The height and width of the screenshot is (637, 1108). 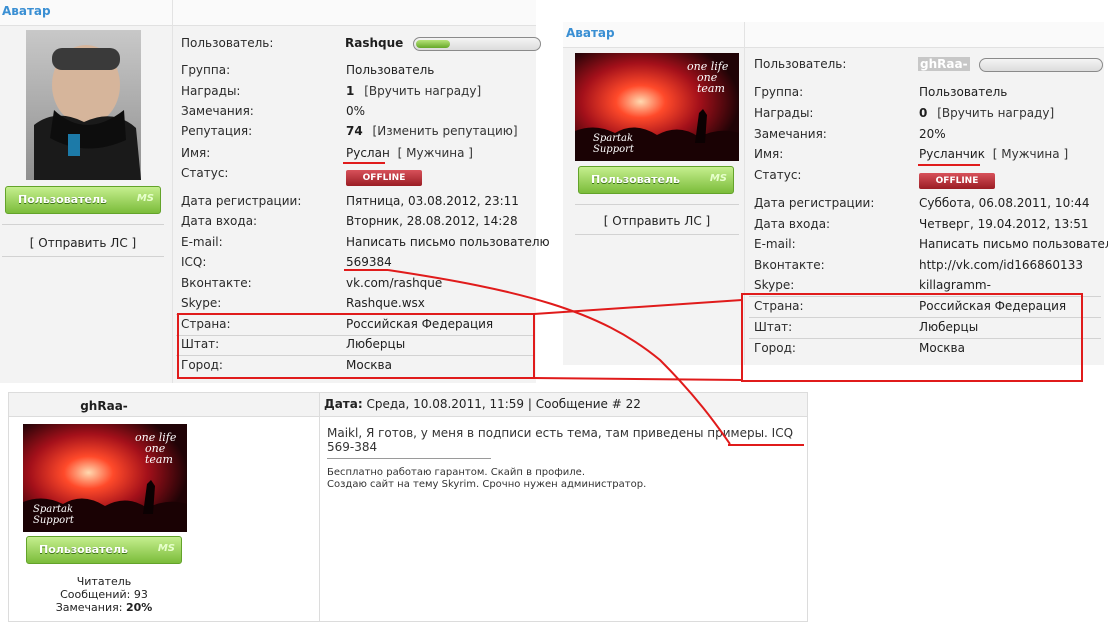 What do you see at coordinates (952, 154) in the screenshot?
I see `name-value: Русланчик` at bounding box center [952, 154].